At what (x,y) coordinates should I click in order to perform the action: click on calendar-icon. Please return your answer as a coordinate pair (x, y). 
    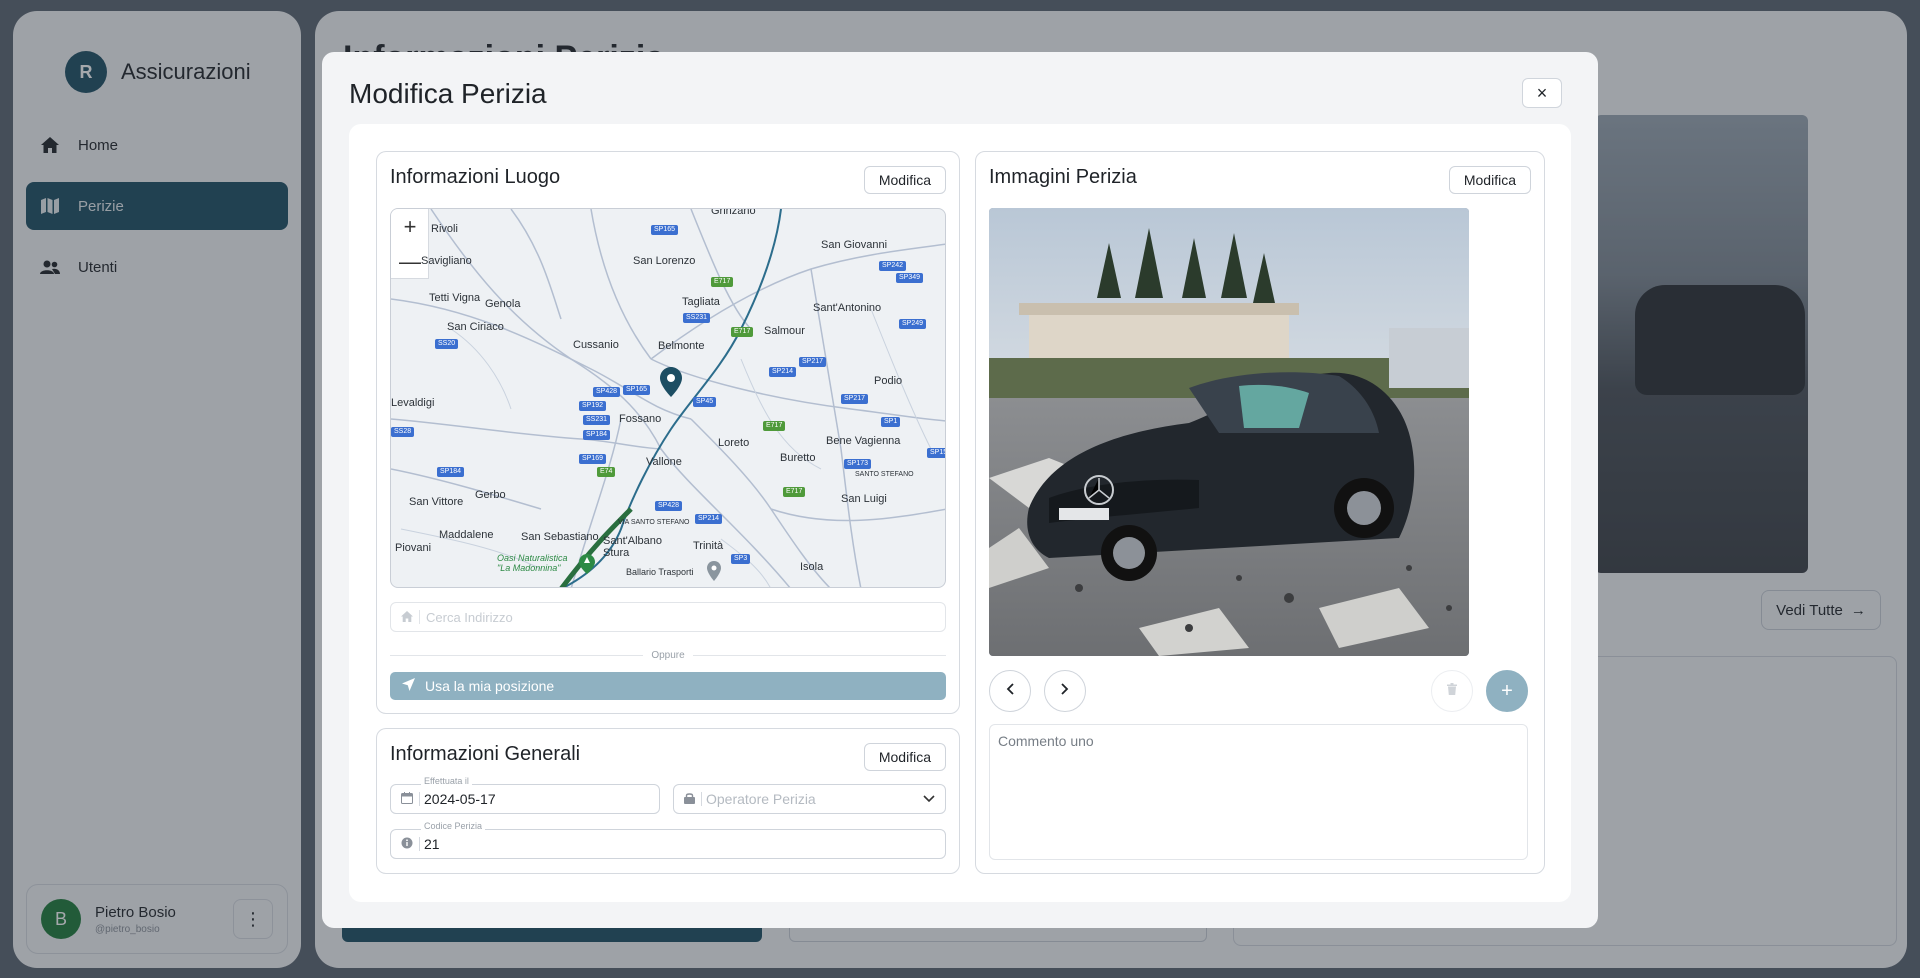
    Looking at the image, I should click on (407, 799).